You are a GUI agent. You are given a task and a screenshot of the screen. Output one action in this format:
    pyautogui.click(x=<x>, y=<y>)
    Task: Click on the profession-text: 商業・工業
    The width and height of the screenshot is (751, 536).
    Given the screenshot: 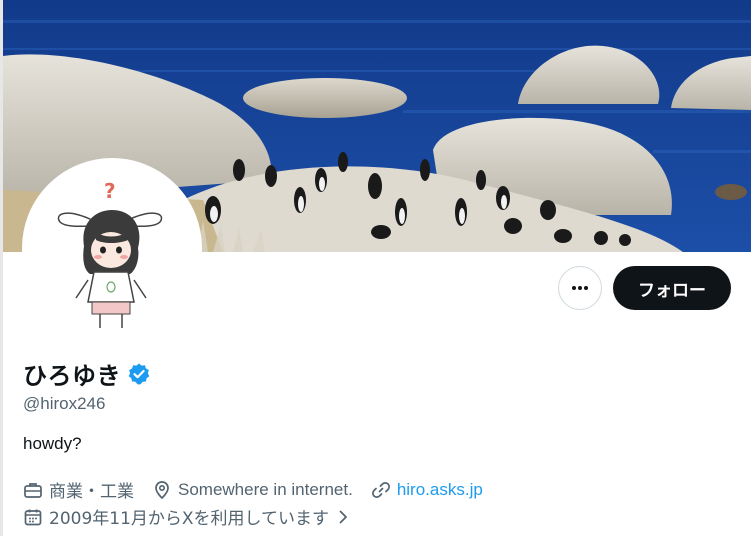 What is the action you would take?
    pyautogui.click(x=91, y=492)
    